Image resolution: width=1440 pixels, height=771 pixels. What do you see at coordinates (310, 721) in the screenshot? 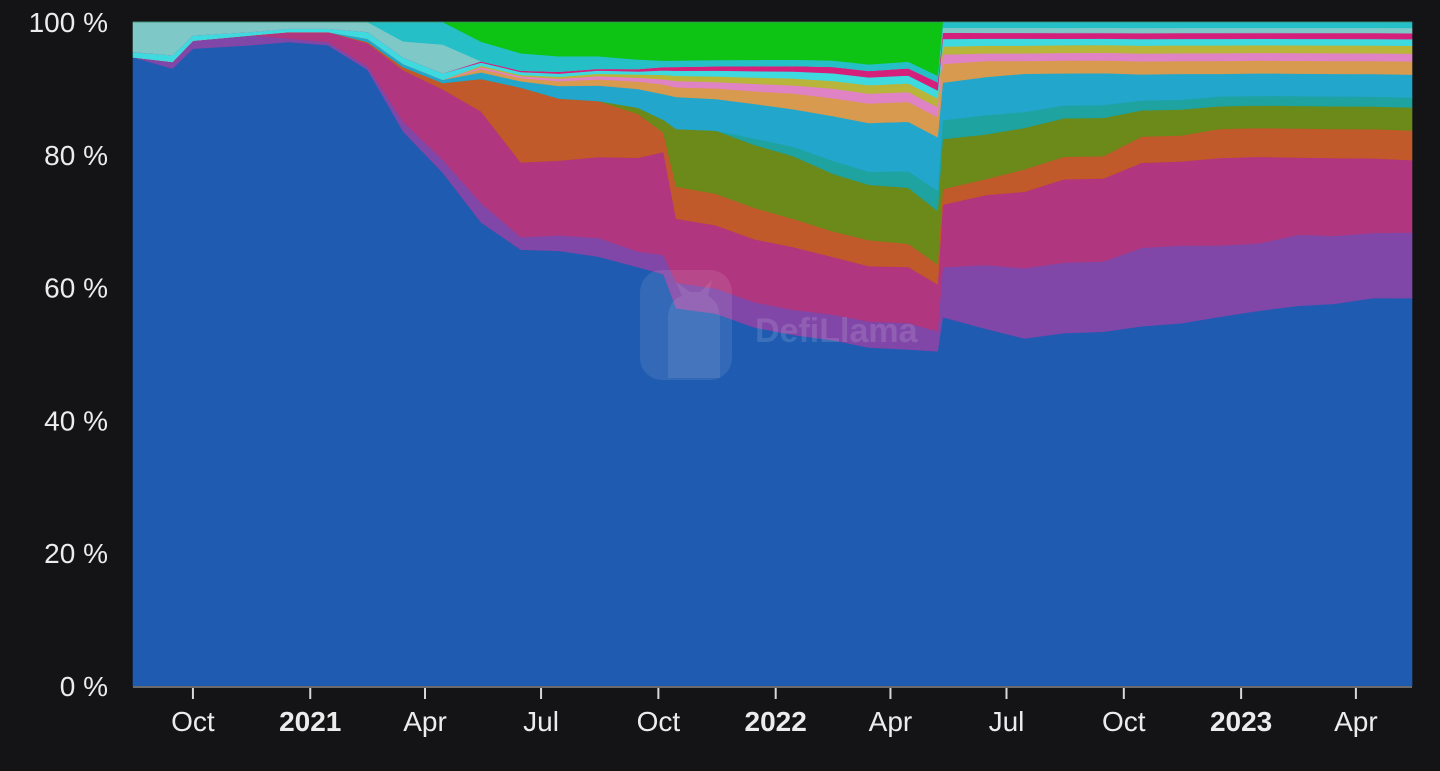
I see `x-tick-label: 2021` at bounding box center [310, 721].